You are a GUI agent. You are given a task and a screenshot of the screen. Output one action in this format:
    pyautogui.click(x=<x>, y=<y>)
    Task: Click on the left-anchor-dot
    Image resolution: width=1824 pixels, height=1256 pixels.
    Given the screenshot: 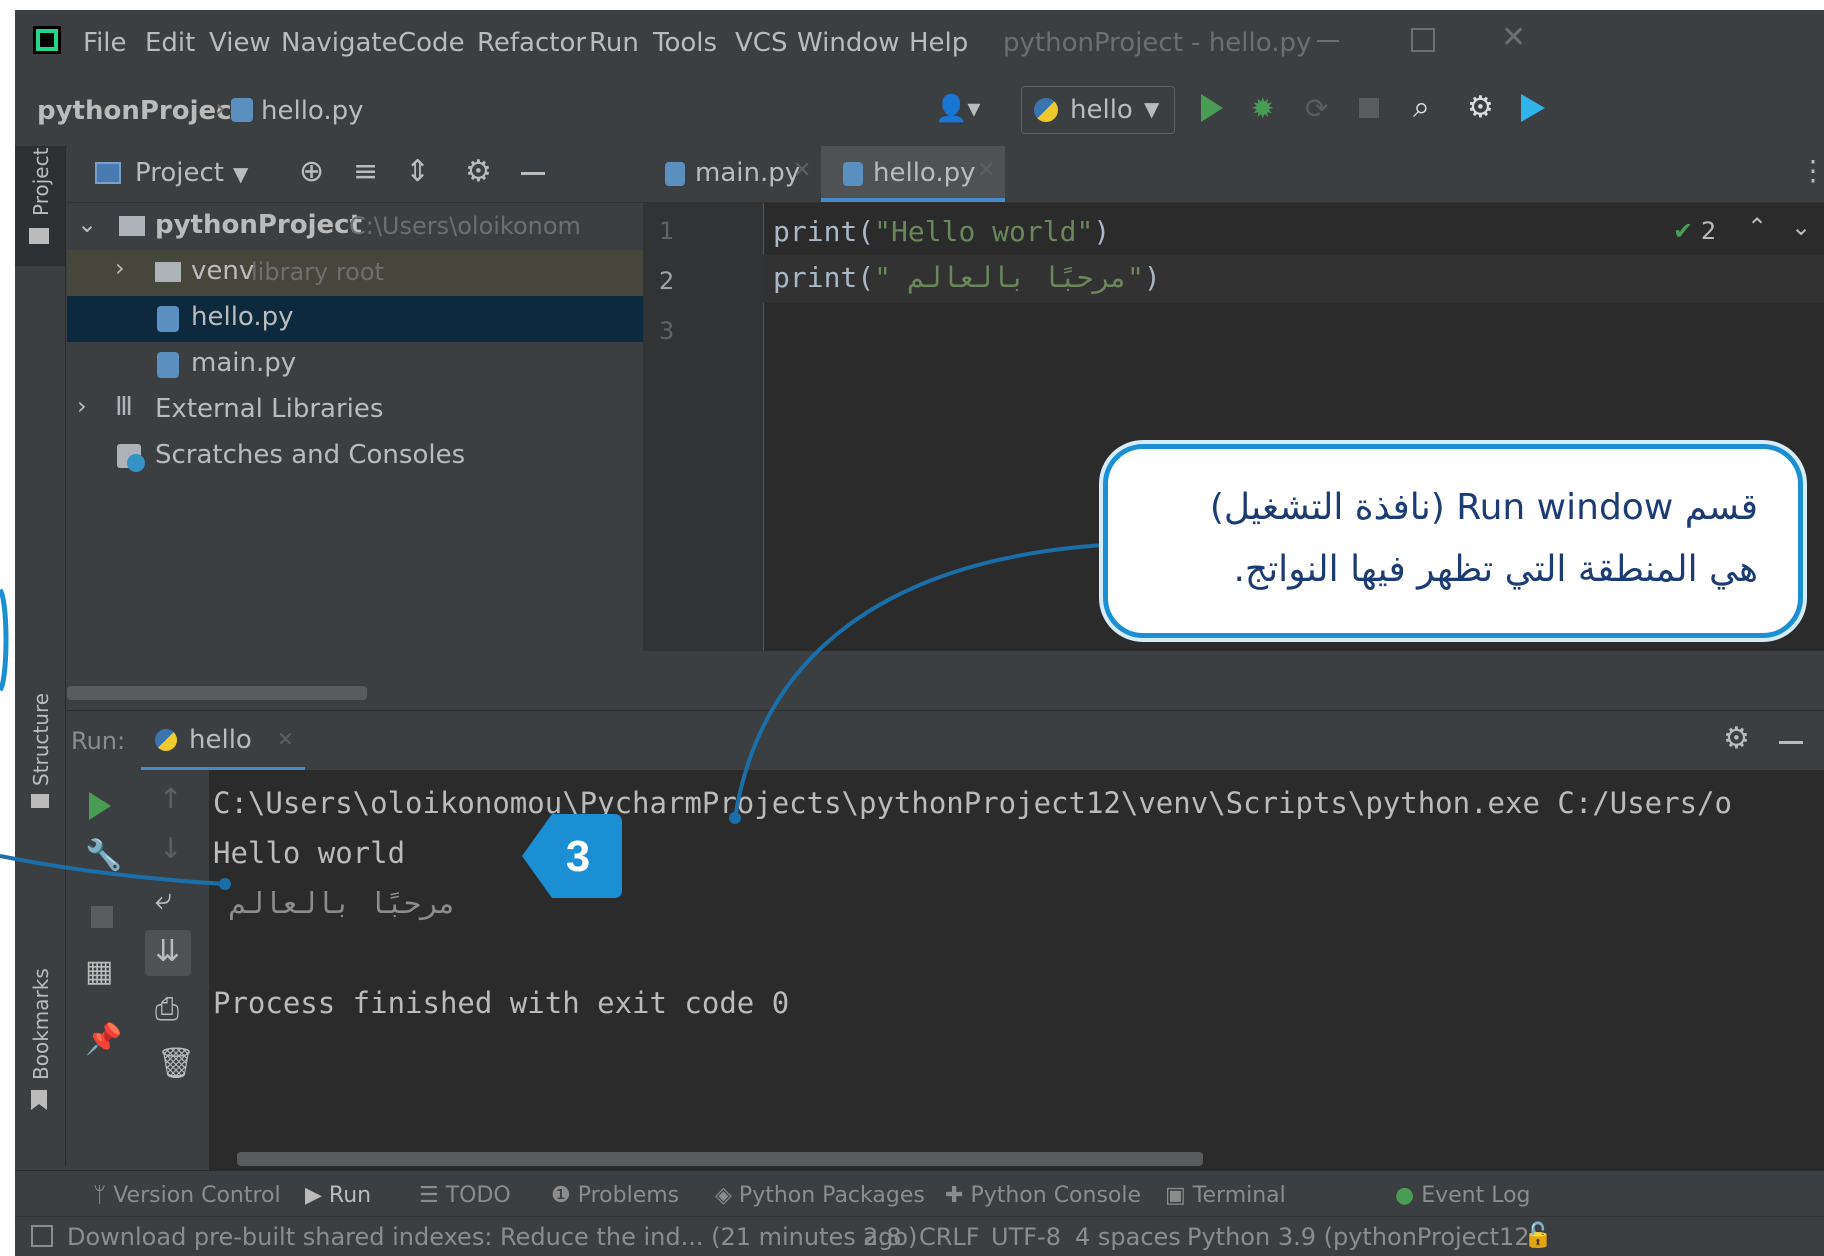 What is the action you would take?
    pyautogui.click(x=225, y=884)
    